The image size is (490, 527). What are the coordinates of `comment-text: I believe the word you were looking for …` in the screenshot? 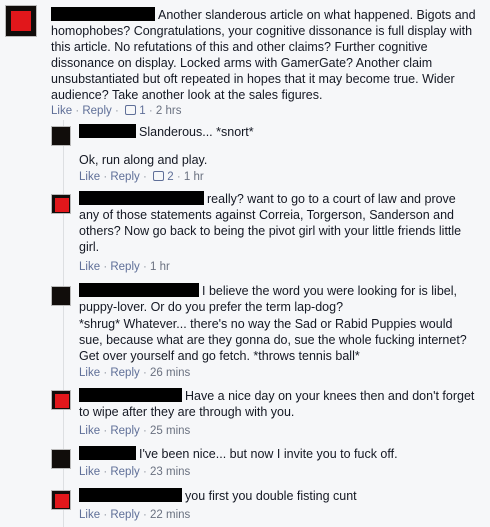 It's located at (279, 299).